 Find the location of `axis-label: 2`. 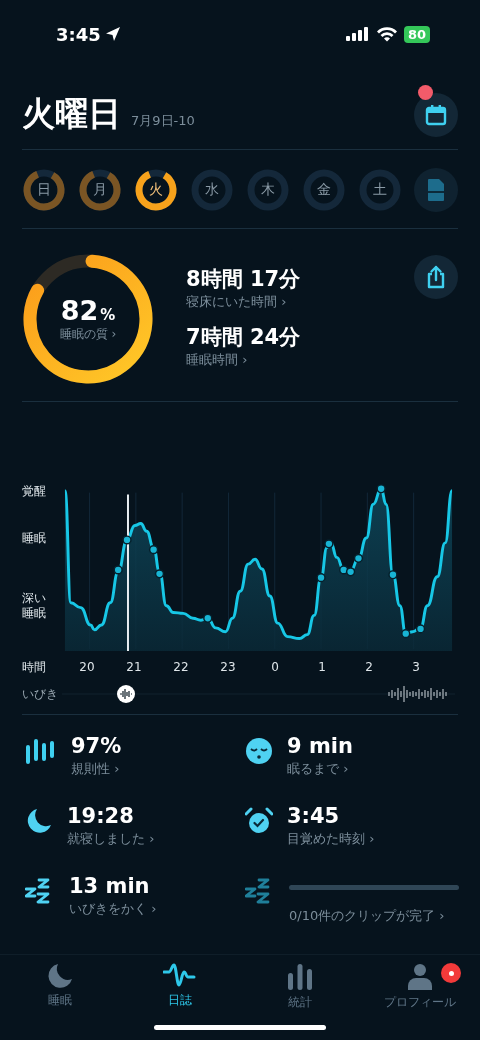

axis-label: 2 is located at coordinates (369, 667).